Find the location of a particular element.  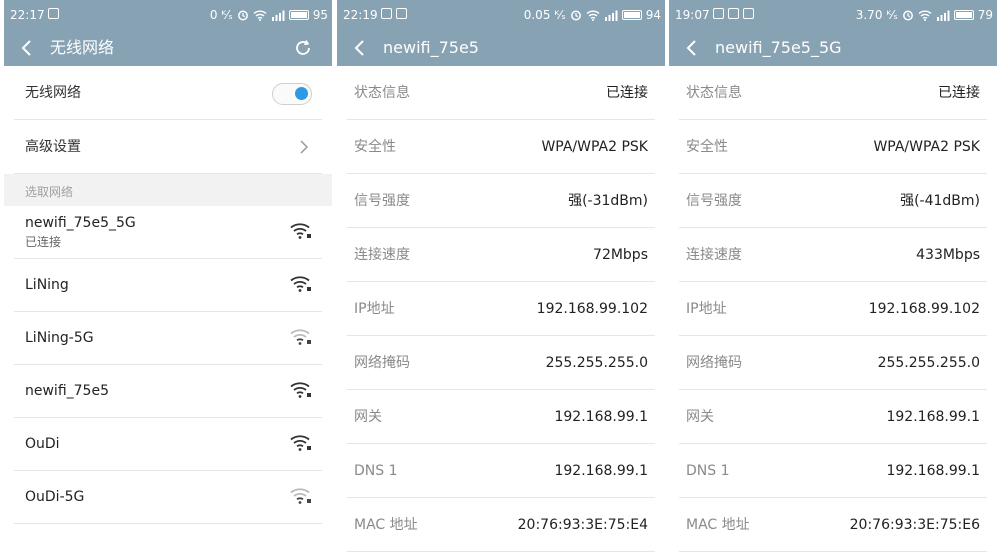

detail-value: 433Mbps is located at coordinates (948, 255).